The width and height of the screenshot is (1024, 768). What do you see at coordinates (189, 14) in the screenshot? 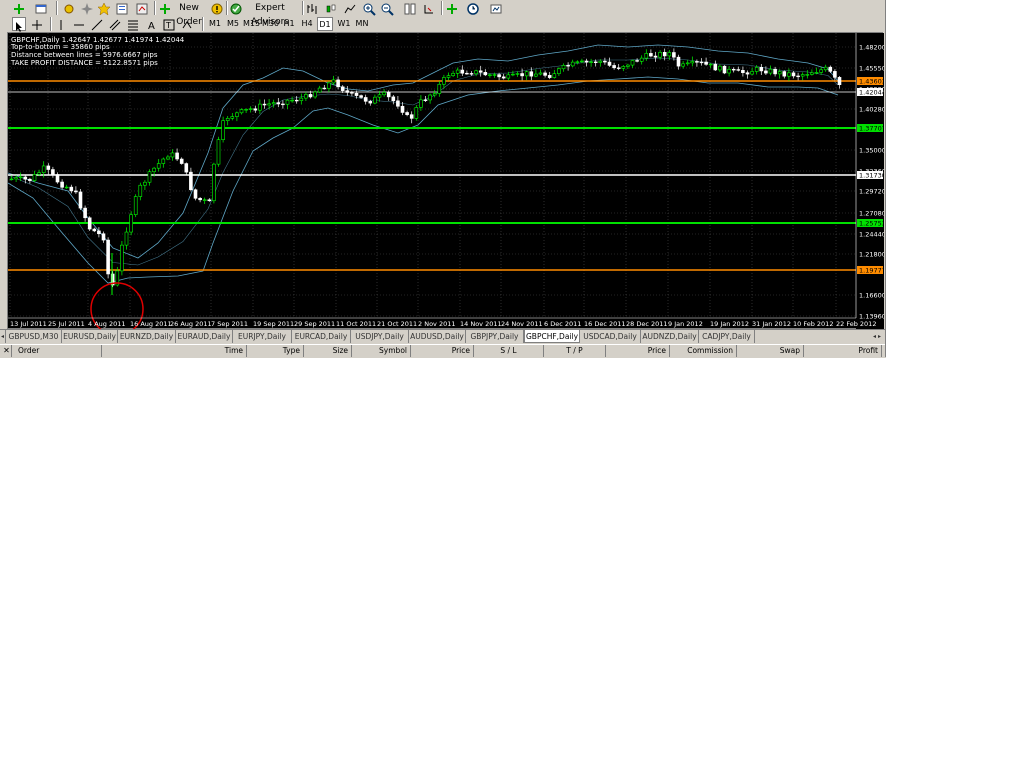
I see `new-order-button: New Order` at bounding box center [189, 14].